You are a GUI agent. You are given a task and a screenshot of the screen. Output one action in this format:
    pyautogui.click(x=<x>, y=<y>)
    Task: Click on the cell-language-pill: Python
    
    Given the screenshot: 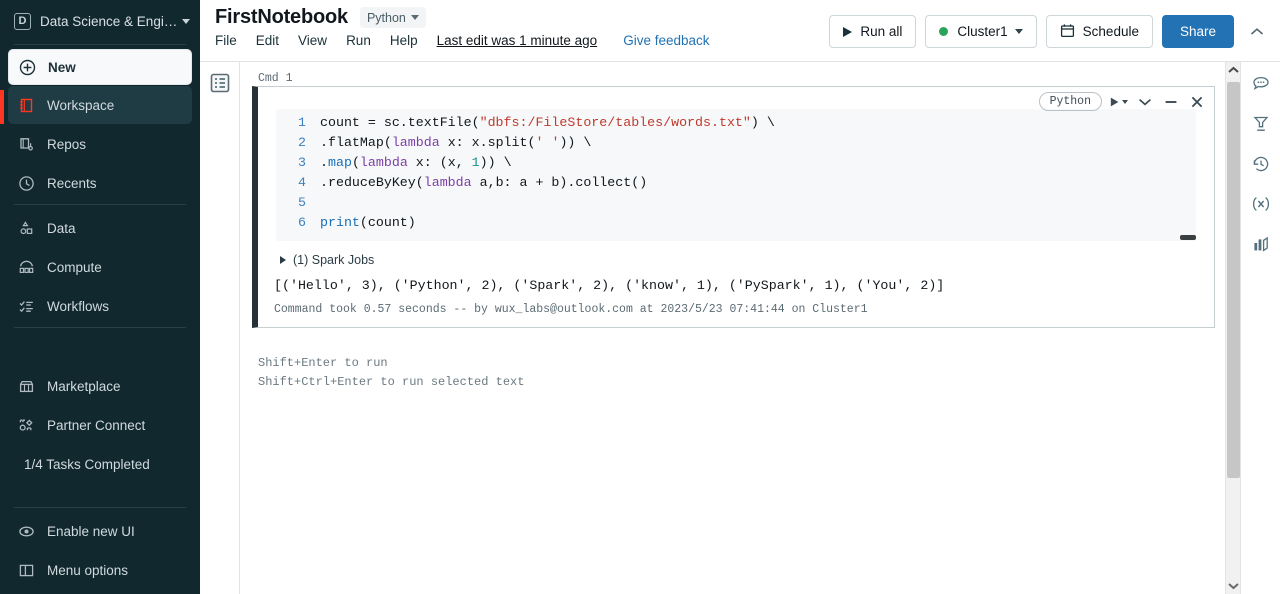 What is the action you would take?
    pyautogui.click(x=1070, y=101)
    